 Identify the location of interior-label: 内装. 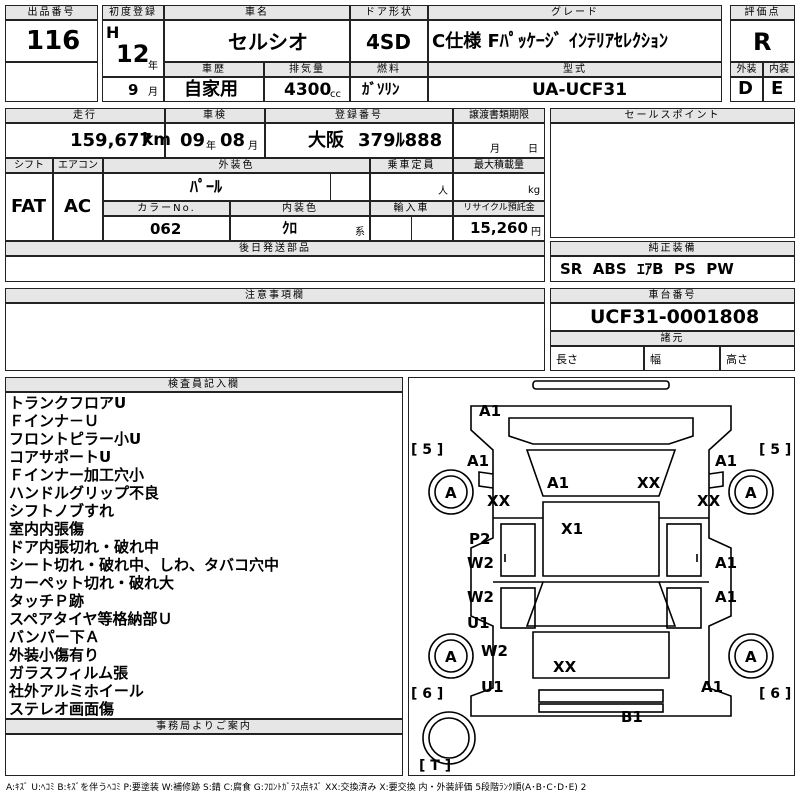
(779, 69).